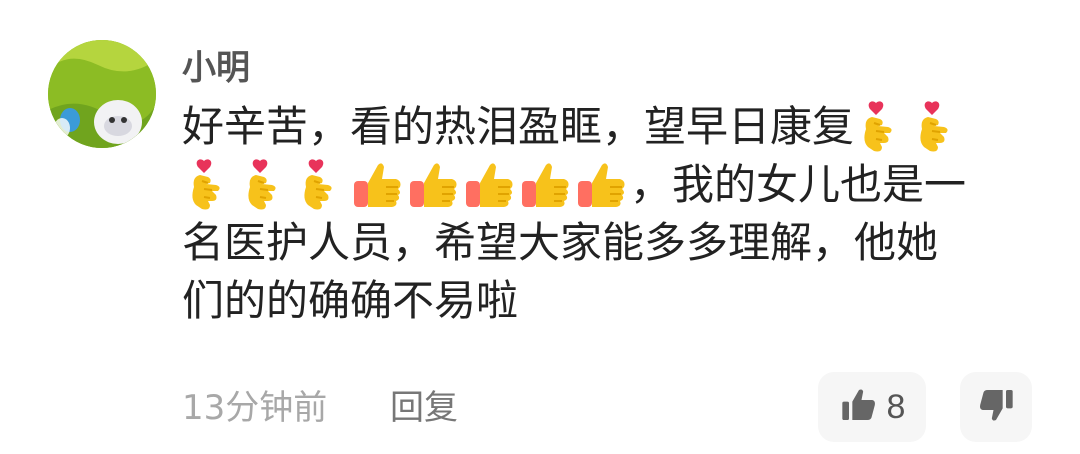  Describe the element at coordinates (424, 408) in the screenshot. I see `reply-button: 回复` at that location.